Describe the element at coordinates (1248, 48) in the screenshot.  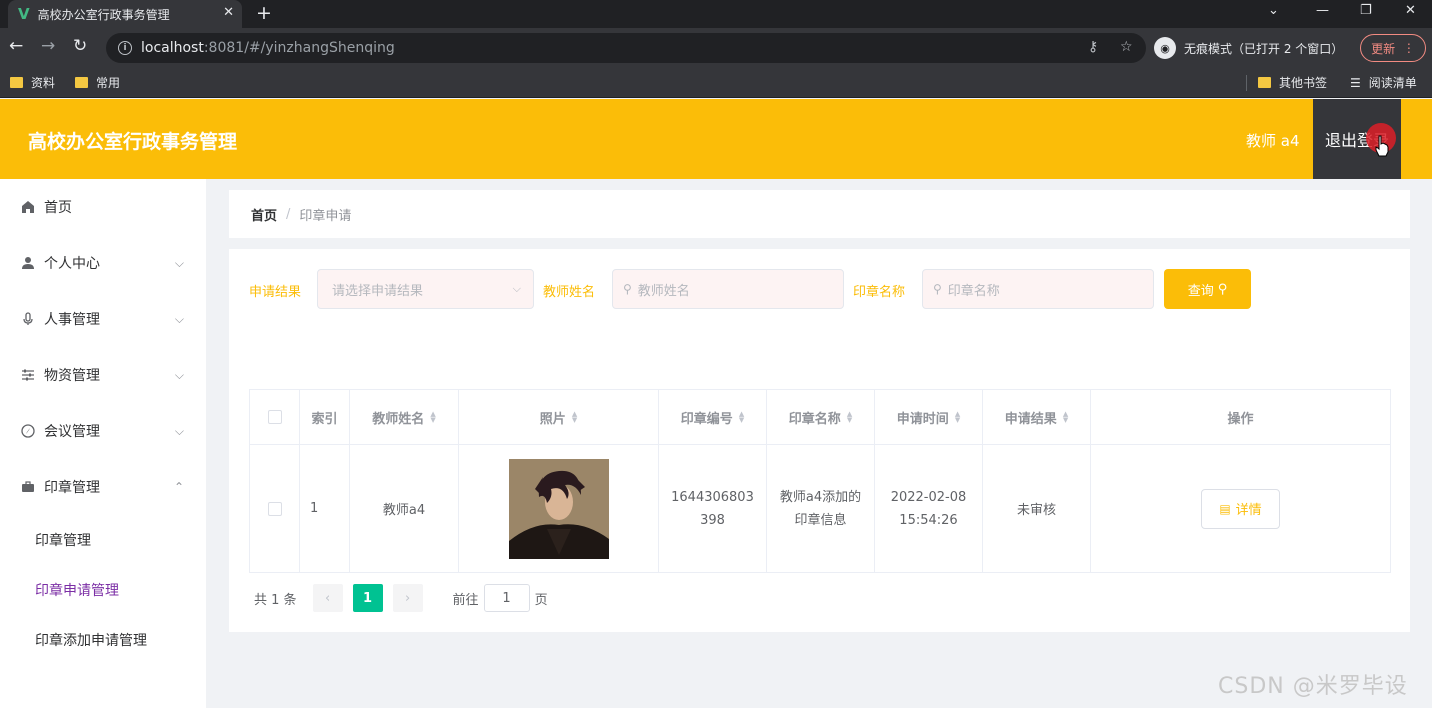
I see `incognito-indicator: ◉ 无痕模式（已打开 2 个窗口）` at that location.